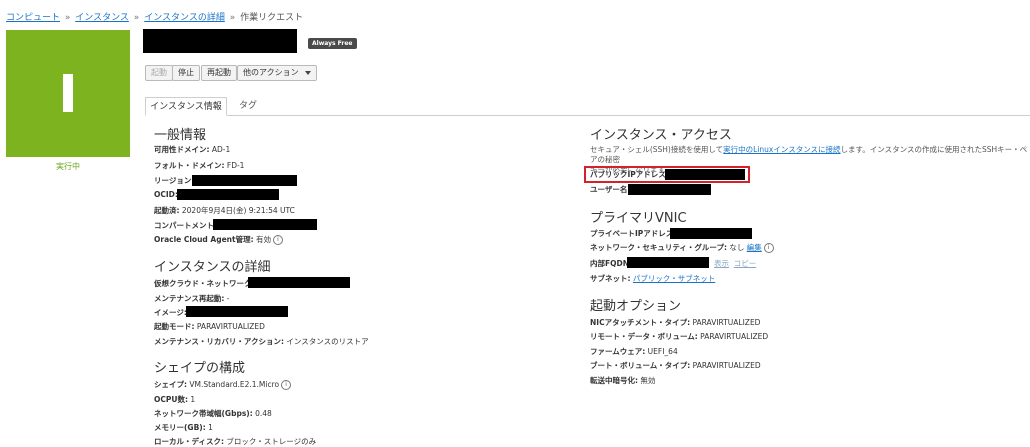  I want to click on in-transit-encryption-row: 転送中暗号化: 無効, so click(622, 381).